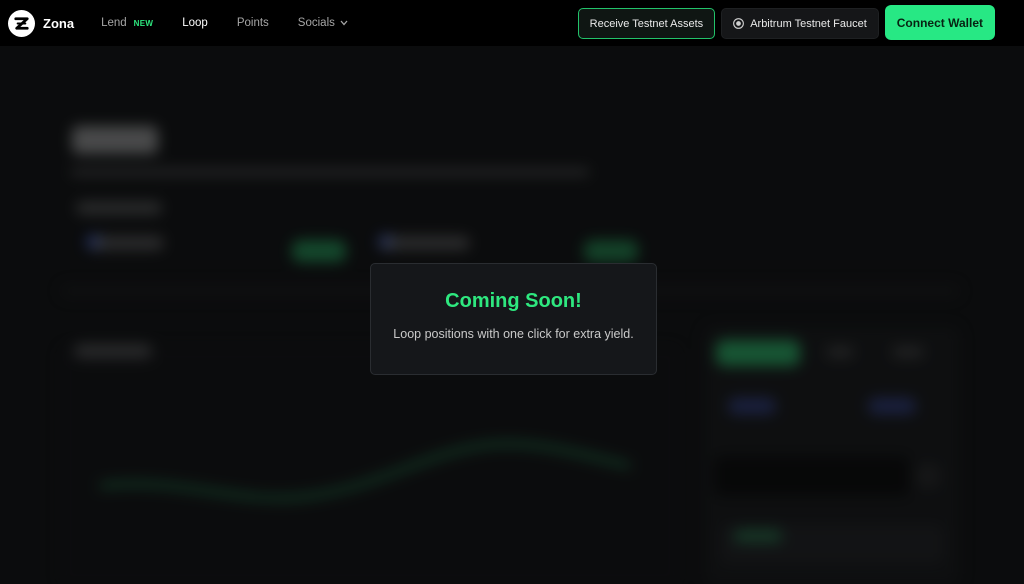 This screenshot has height=584, width=1024. I want to click on blurred-subtitle, so click(330, 172).